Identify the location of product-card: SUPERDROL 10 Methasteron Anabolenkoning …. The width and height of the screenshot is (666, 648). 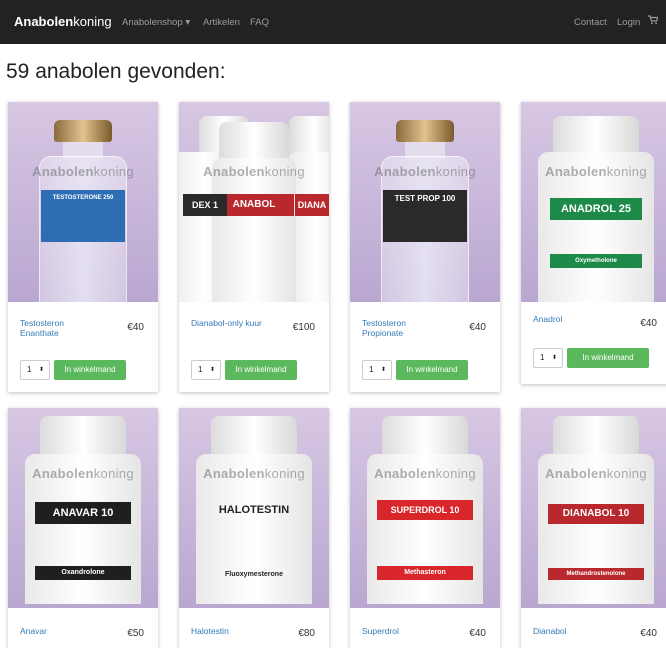
(425, 528).